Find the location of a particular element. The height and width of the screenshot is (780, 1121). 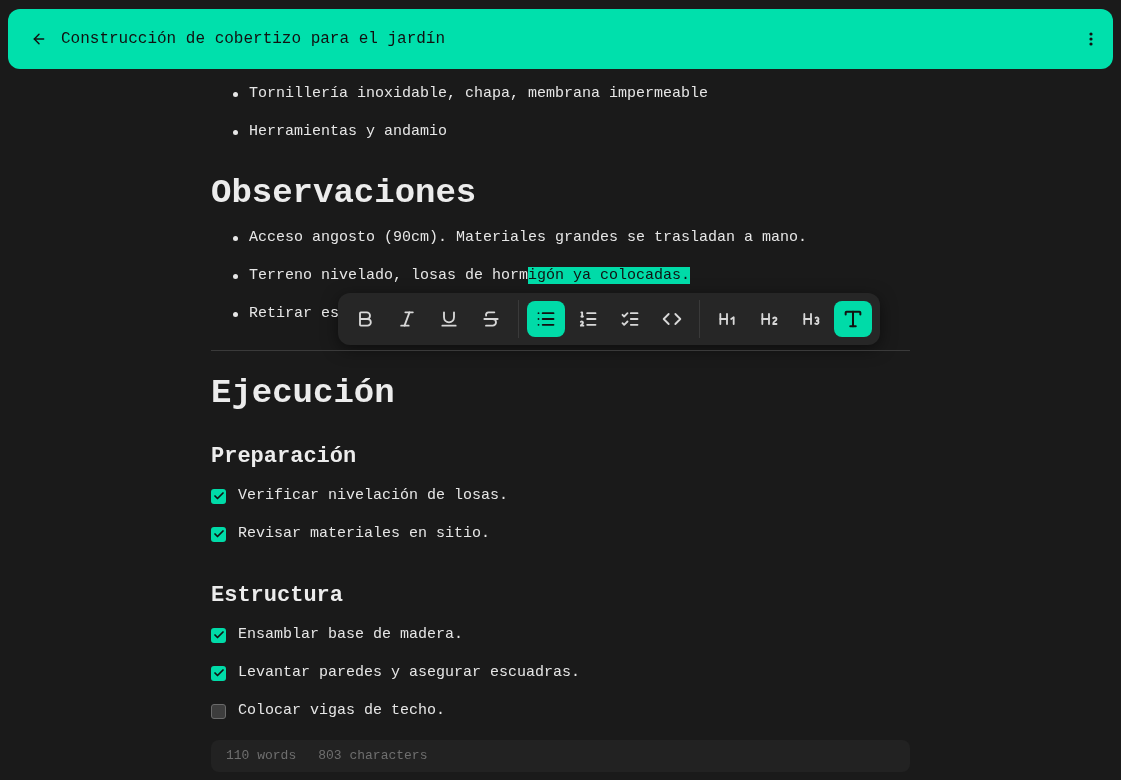

task-text: Verificar nivelación de losas. is located at coordinates (373, 496).